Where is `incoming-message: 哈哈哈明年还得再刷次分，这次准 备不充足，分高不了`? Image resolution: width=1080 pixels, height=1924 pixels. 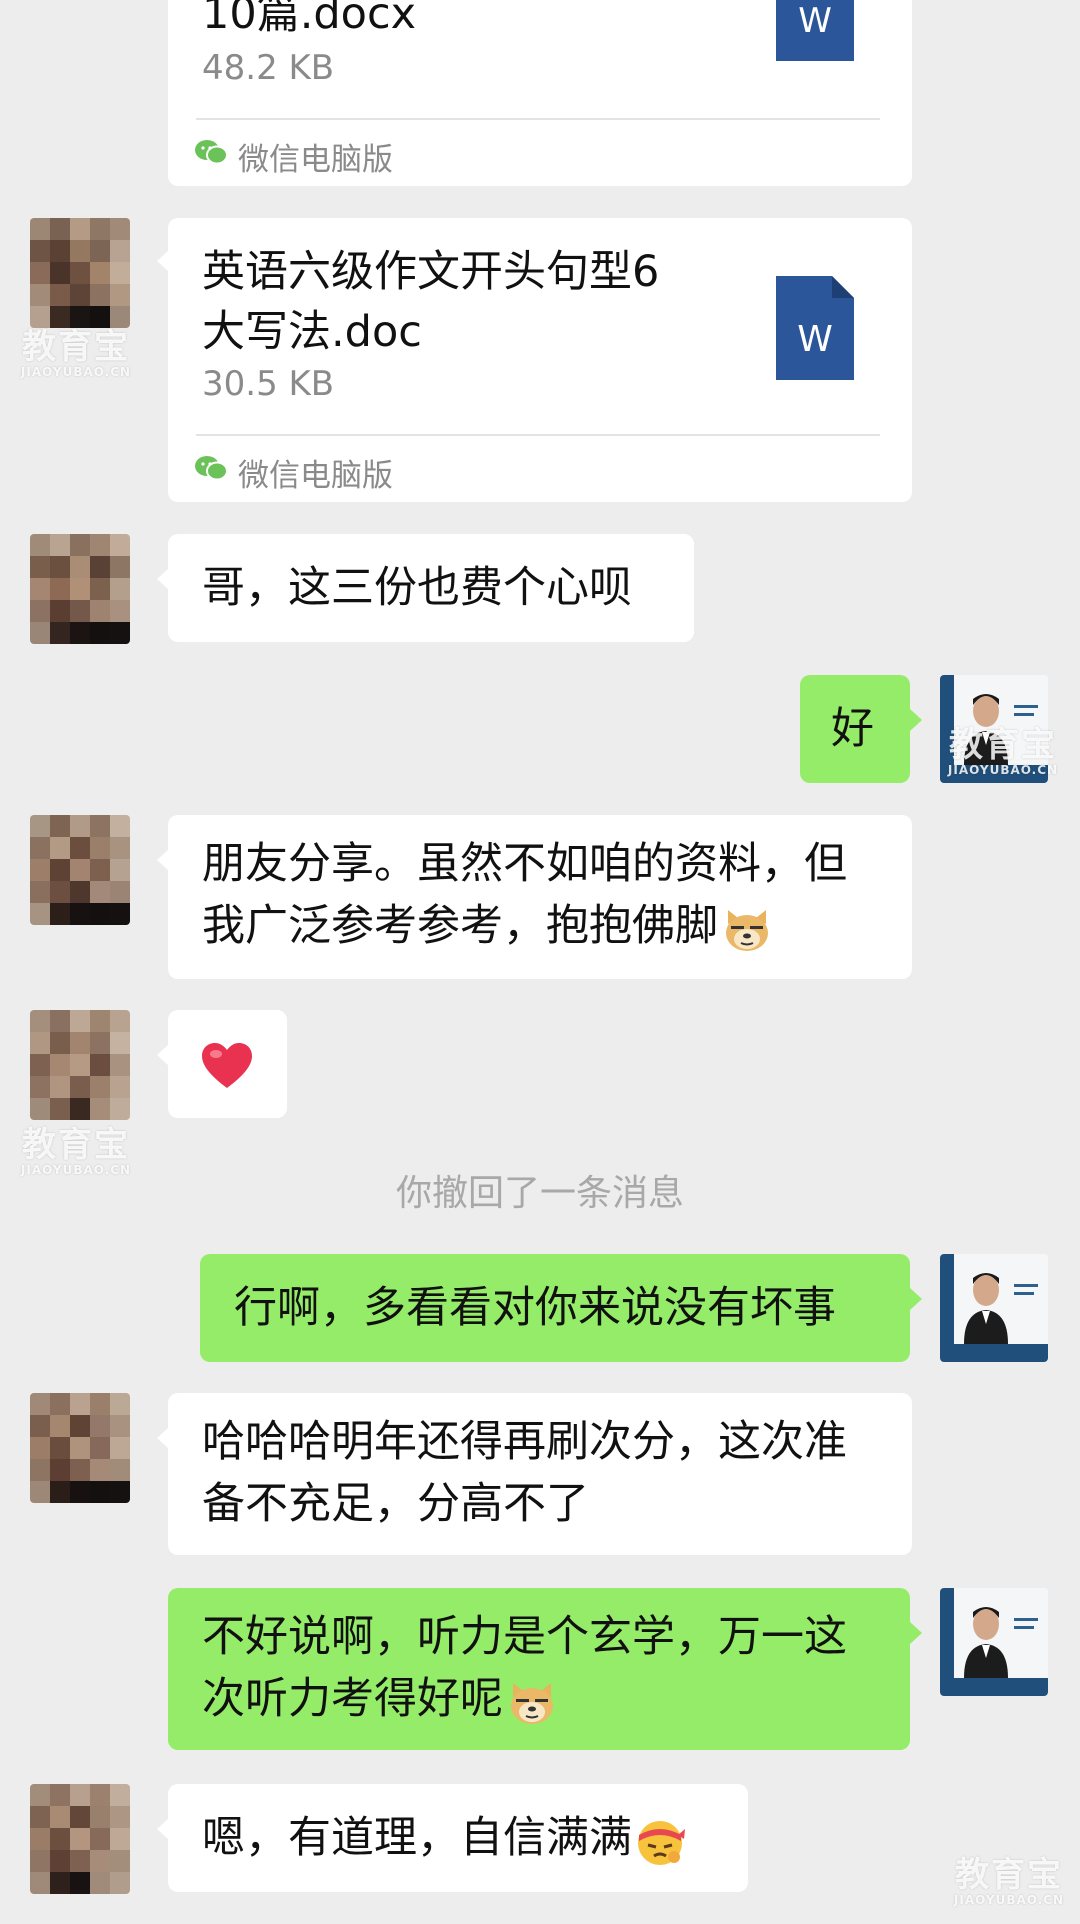 incoming-message: 哈哈哈明年还得再刷次分，这次准 备不充足，分高不了 is located at coordinates (540, 1474).